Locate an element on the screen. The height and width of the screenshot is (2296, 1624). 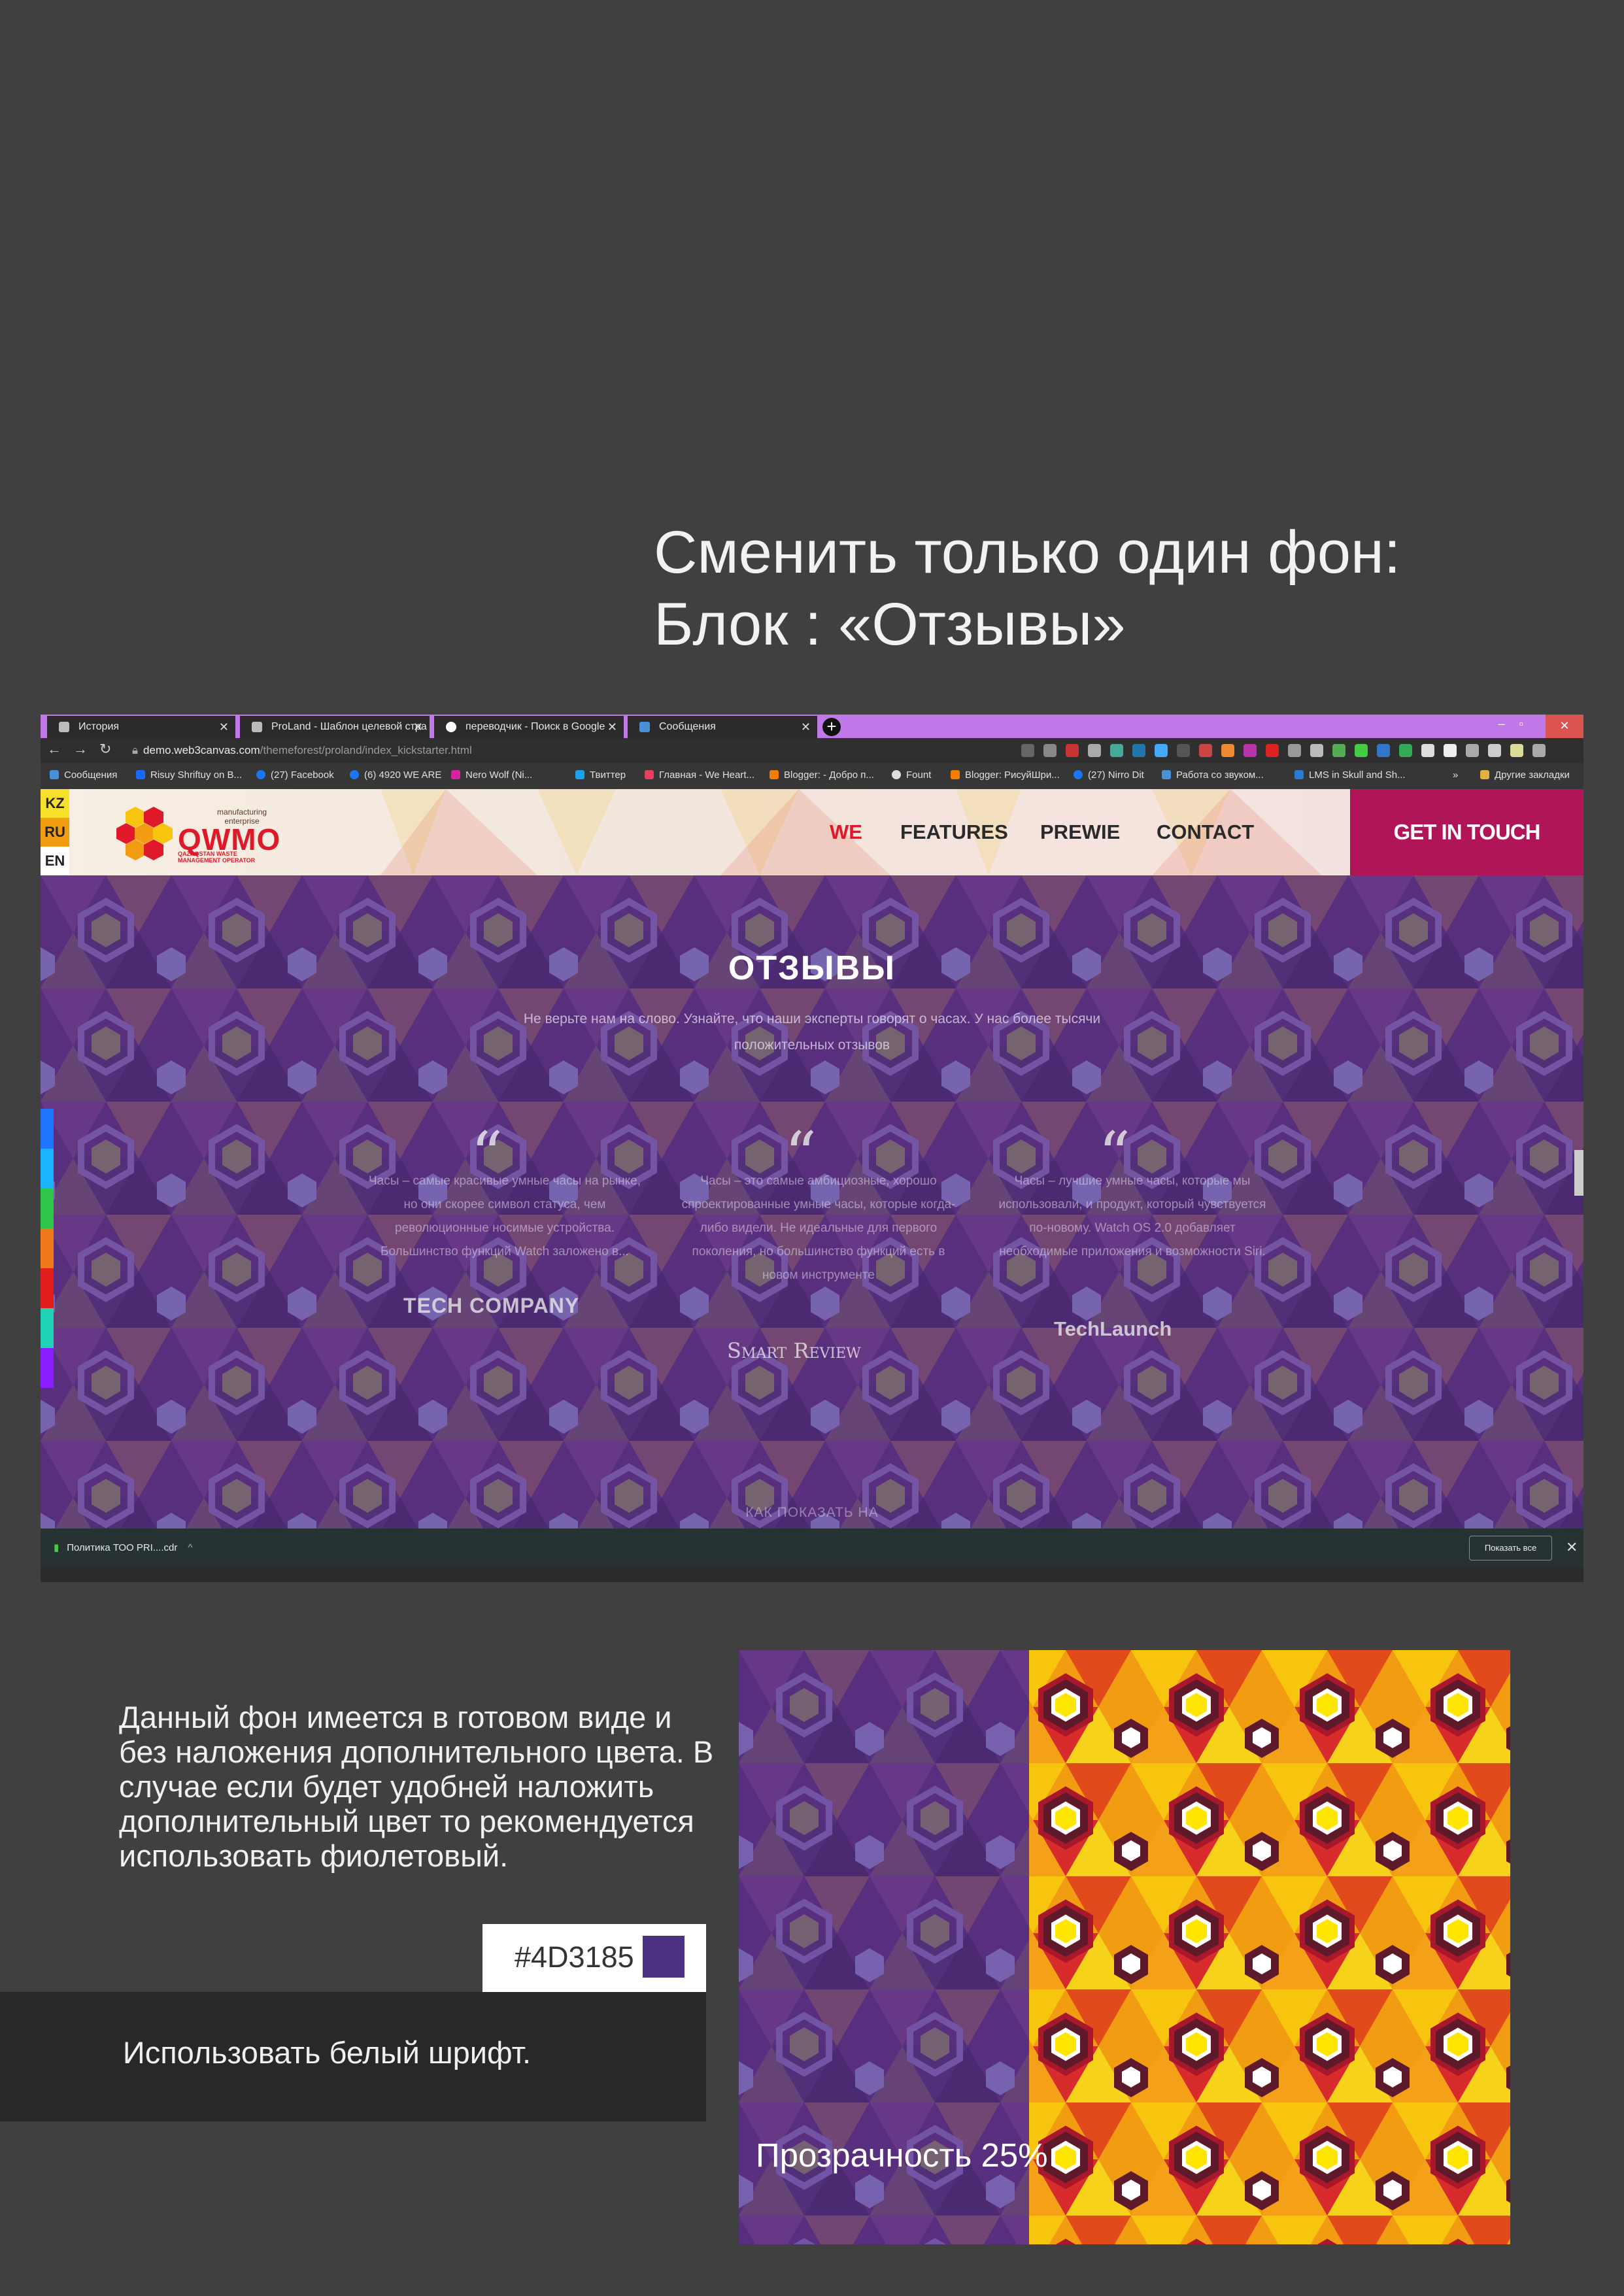
tab-label: Сообщения is located at coordinates (687, 727).